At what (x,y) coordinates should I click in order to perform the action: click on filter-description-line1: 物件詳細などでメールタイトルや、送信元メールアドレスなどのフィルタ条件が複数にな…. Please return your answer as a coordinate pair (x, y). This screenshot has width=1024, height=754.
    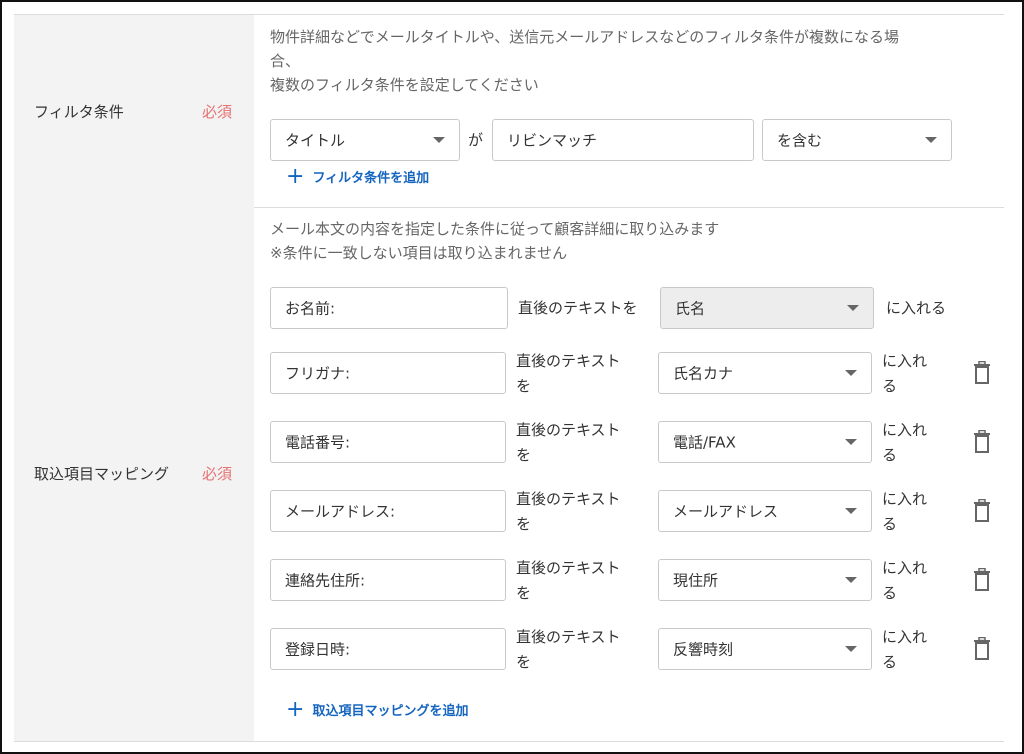
    Looking at the image, I should click on (584, 37).